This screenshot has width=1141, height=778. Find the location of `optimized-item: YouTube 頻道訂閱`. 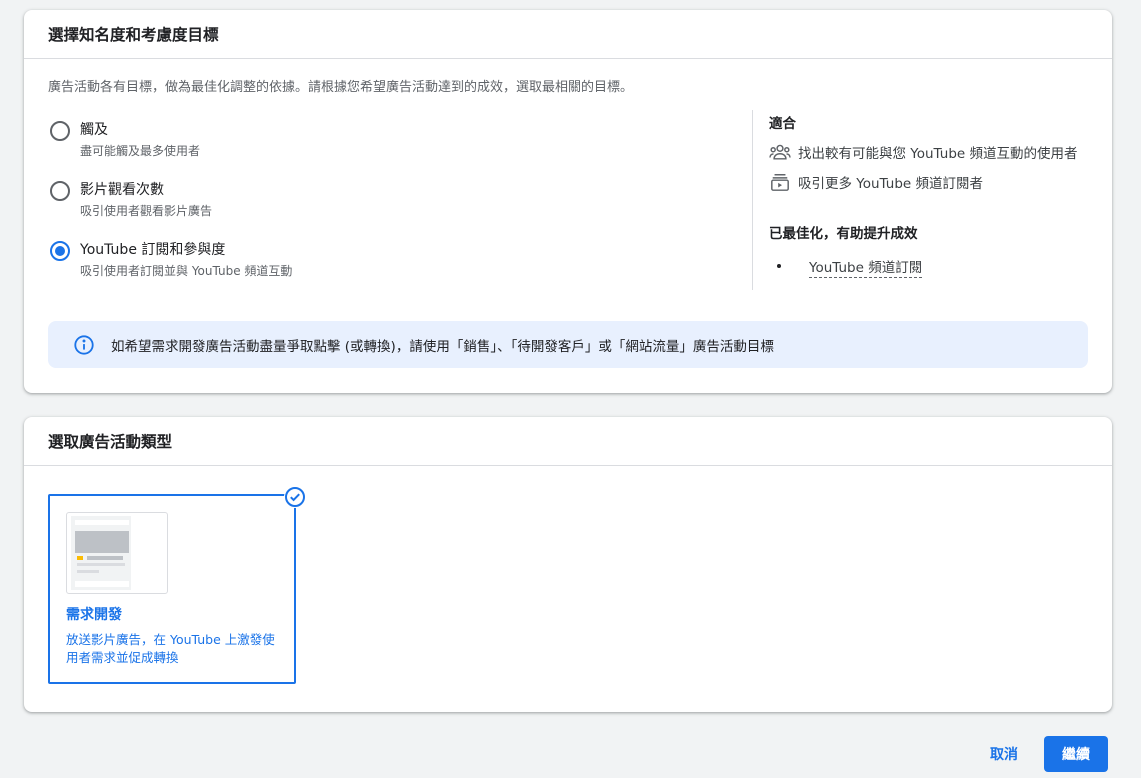

optimized-item: YouTube 頻道訂閱 is located at coordinates (934, 267).